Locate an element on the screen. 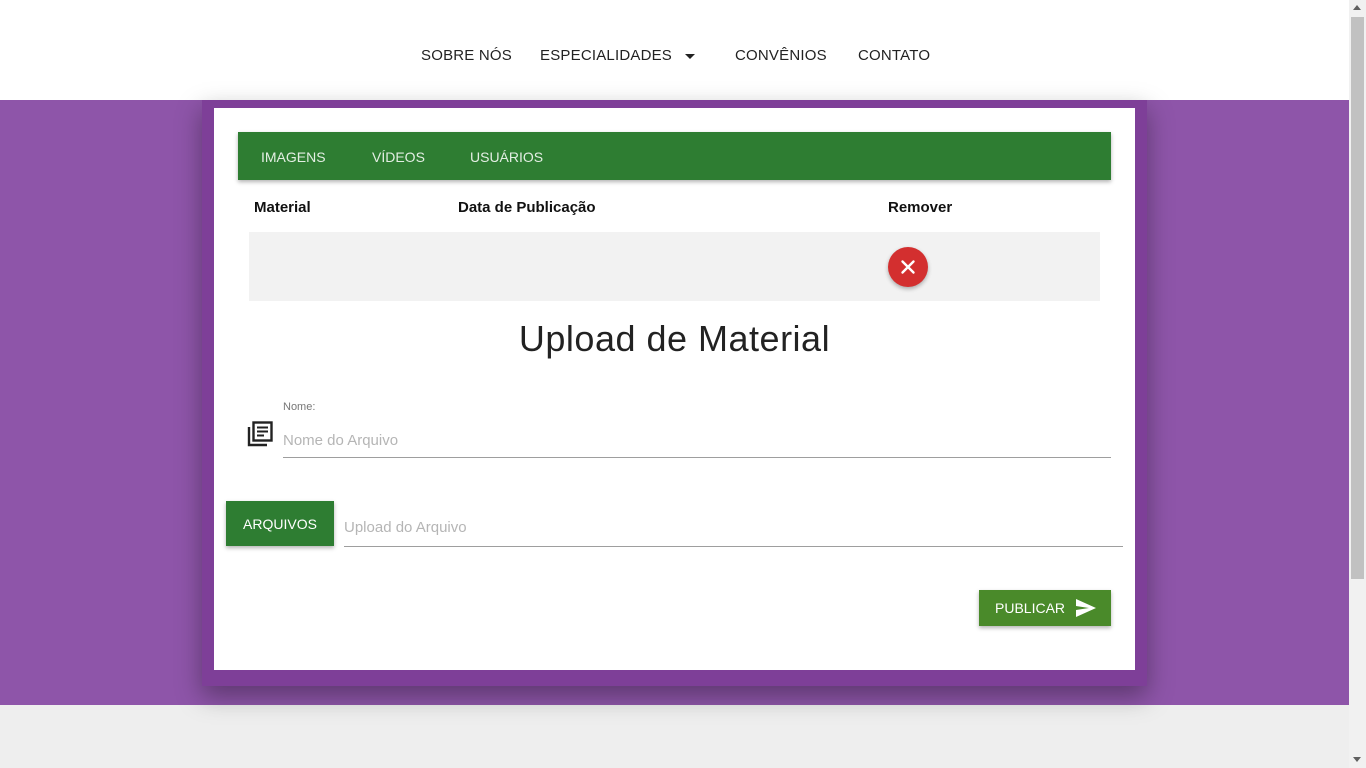  tab-videos: VÍDEOS is located at coordinates (398, 157).